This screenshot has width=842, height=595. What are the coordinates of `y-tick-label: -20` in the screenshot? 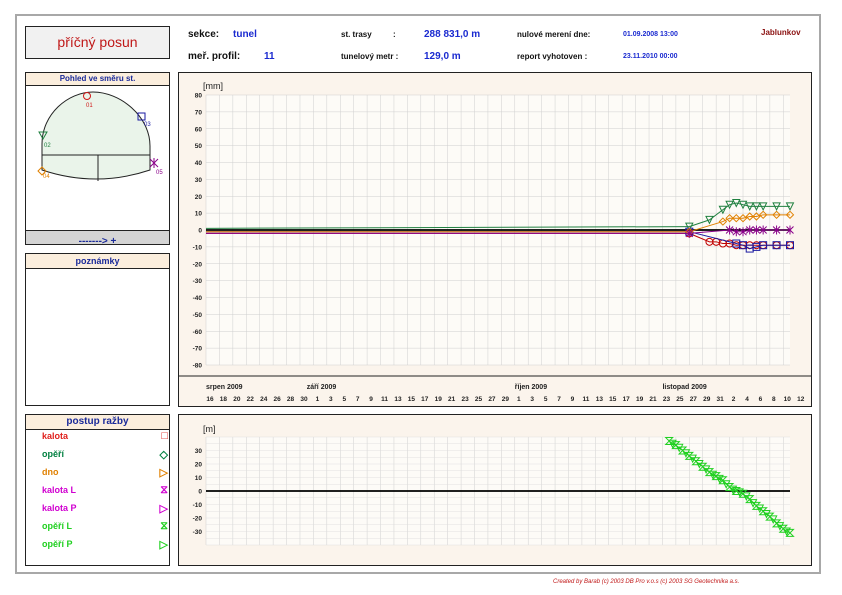 It's located at (198, 519).